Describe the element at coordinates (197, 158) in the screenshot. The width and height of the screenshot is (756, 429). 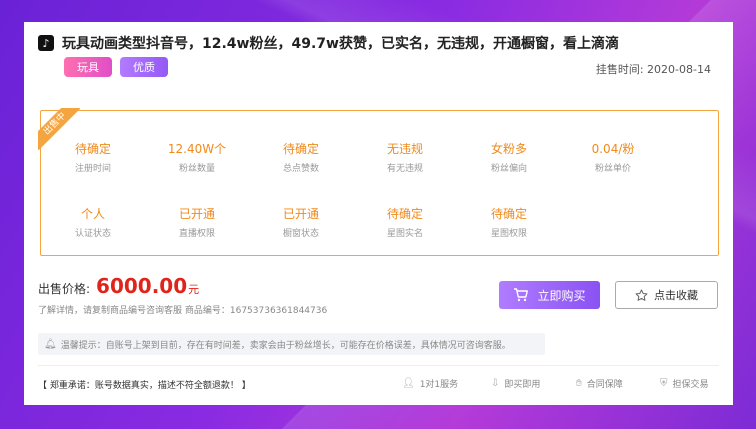
I see `stat-fans-count: 12.40W个 粉丝数量` at that location.